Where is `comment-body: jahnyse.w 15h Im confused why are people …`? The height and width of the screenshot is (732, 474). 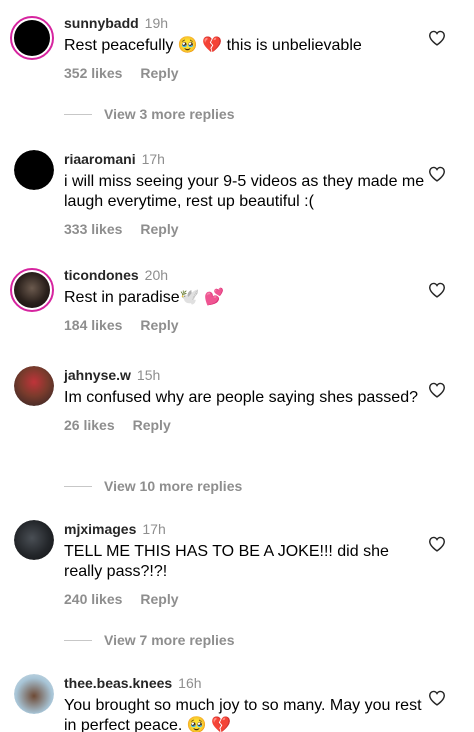 comment-body: jahnyse.w 15h Im confused why are people … is located at coordinates (245, 400).